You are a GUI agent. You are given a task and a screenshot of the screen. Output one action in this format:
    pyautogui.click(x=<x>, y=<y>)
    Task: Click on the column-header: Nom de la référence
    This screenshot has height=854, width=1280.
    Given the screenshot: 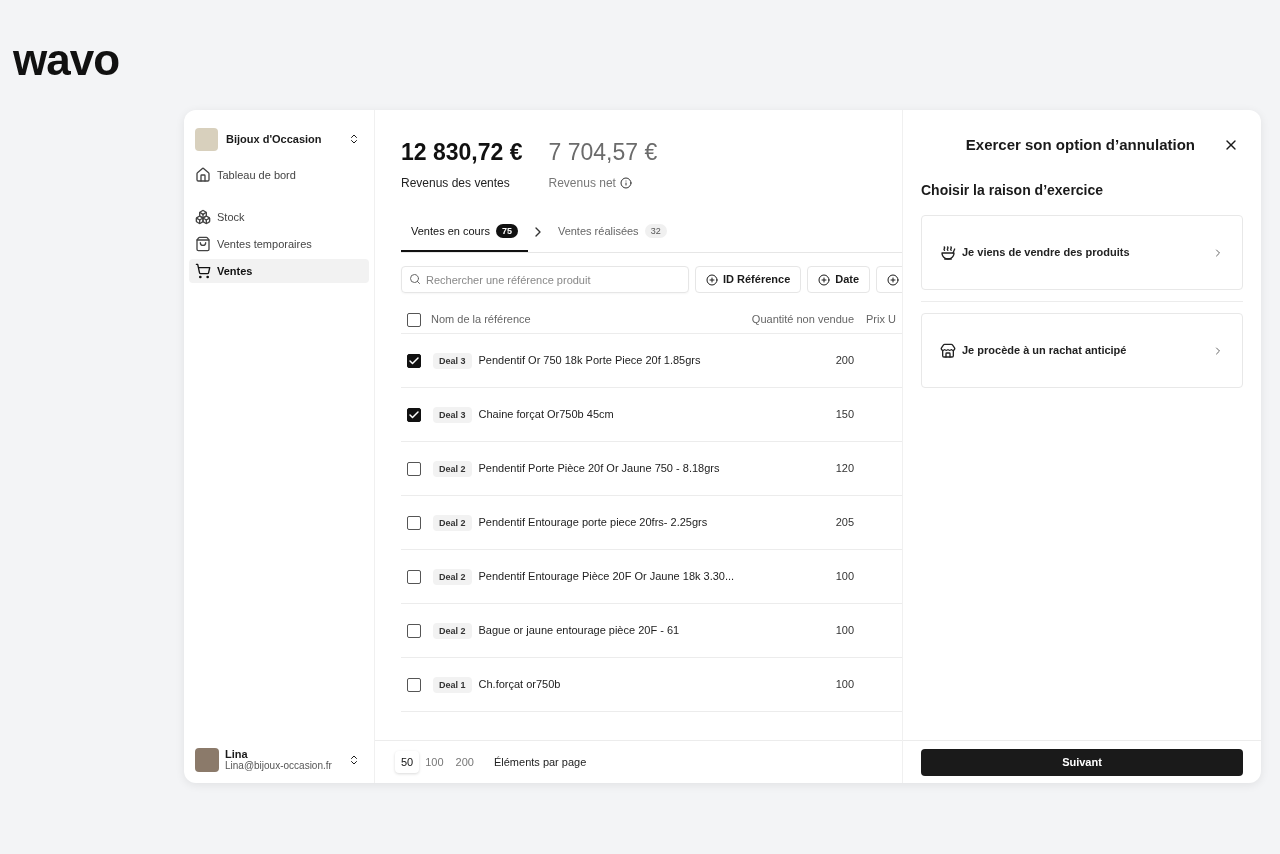 What is the action you would take?
    pyautogui.click(x=481, y=320)
    